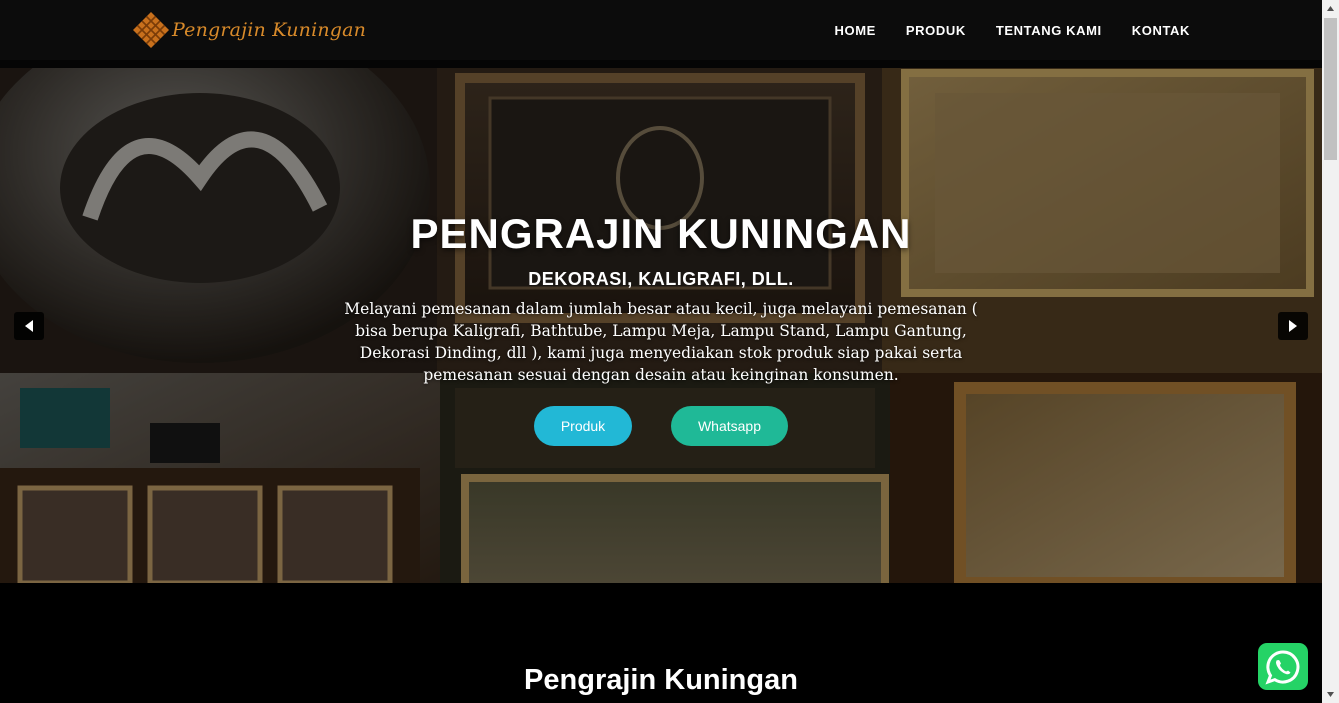 The image size is (1339, 703). I want to click on whatsapp-button: Whatsapp, so click(729, 426).